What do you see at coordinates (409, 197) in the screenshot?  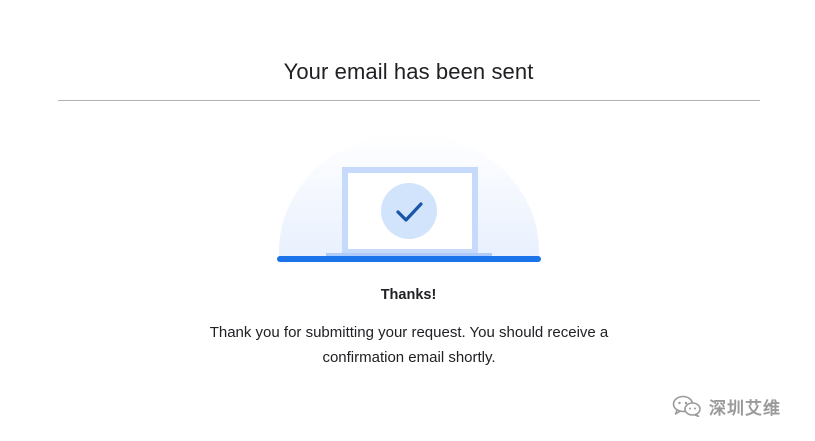 I see `laptop-with-checkmark-icon` at bounding box center [409, 197].